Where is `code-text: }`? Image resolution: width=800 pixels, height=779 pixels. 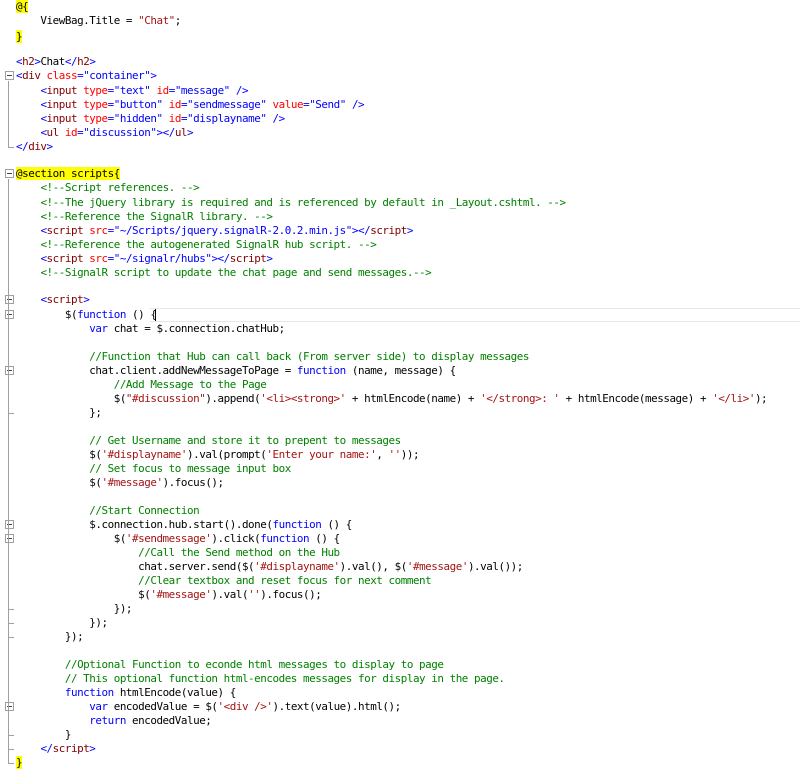 code-text: } is located at coordinates (19, 763).